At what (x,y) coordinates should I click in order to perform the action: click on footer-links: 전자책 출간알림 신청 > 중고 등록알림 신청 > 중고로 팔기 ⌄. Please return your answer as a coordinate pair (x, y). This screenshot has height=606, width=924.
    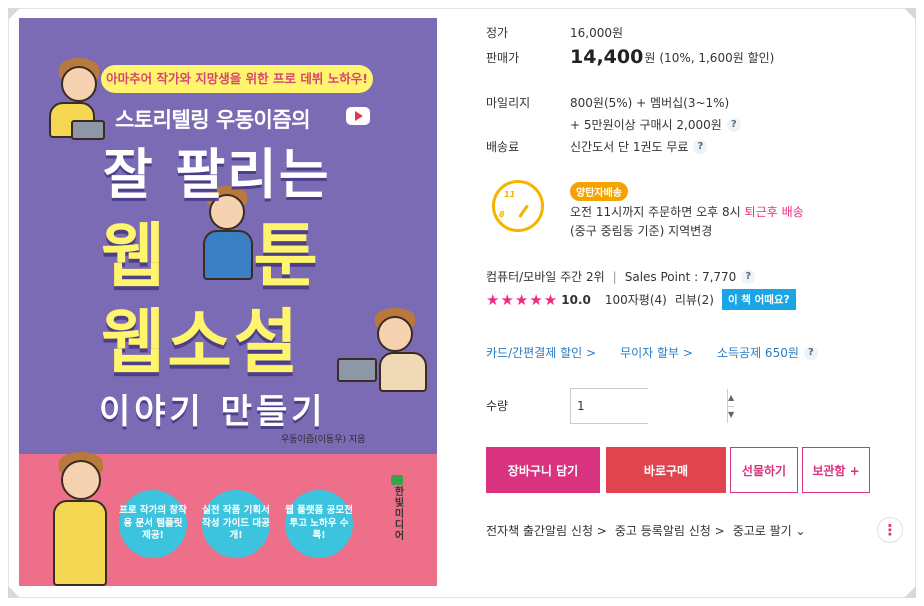
    Looking at the image, I should click on (646, 530).